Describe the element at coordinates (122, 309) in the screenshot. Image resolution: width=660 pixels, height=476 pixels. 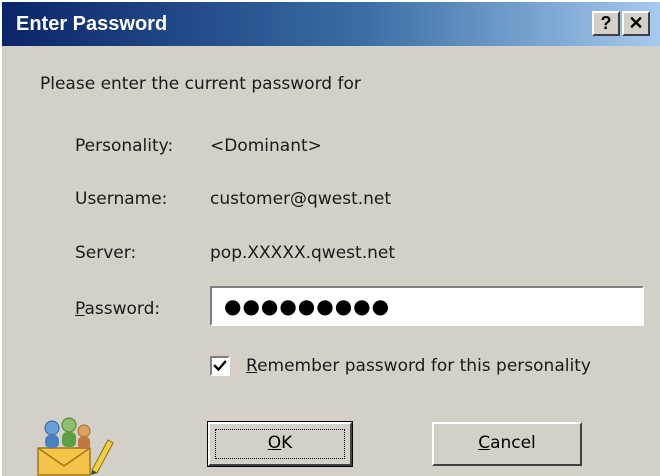
I see `password-label-rest: assword:` at that location.